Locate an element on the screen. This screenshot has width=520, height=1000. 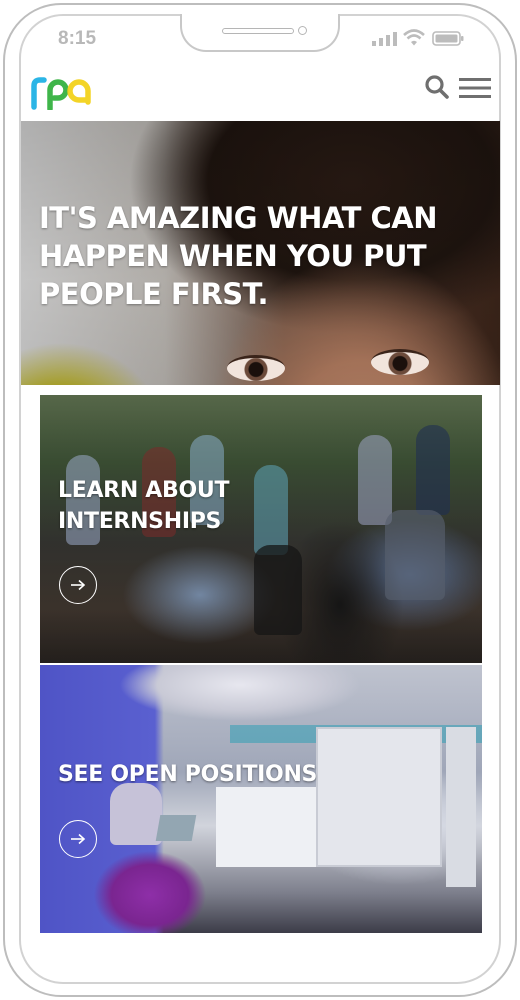
hamburger-menu-icon is located at coordinates (475, 88).